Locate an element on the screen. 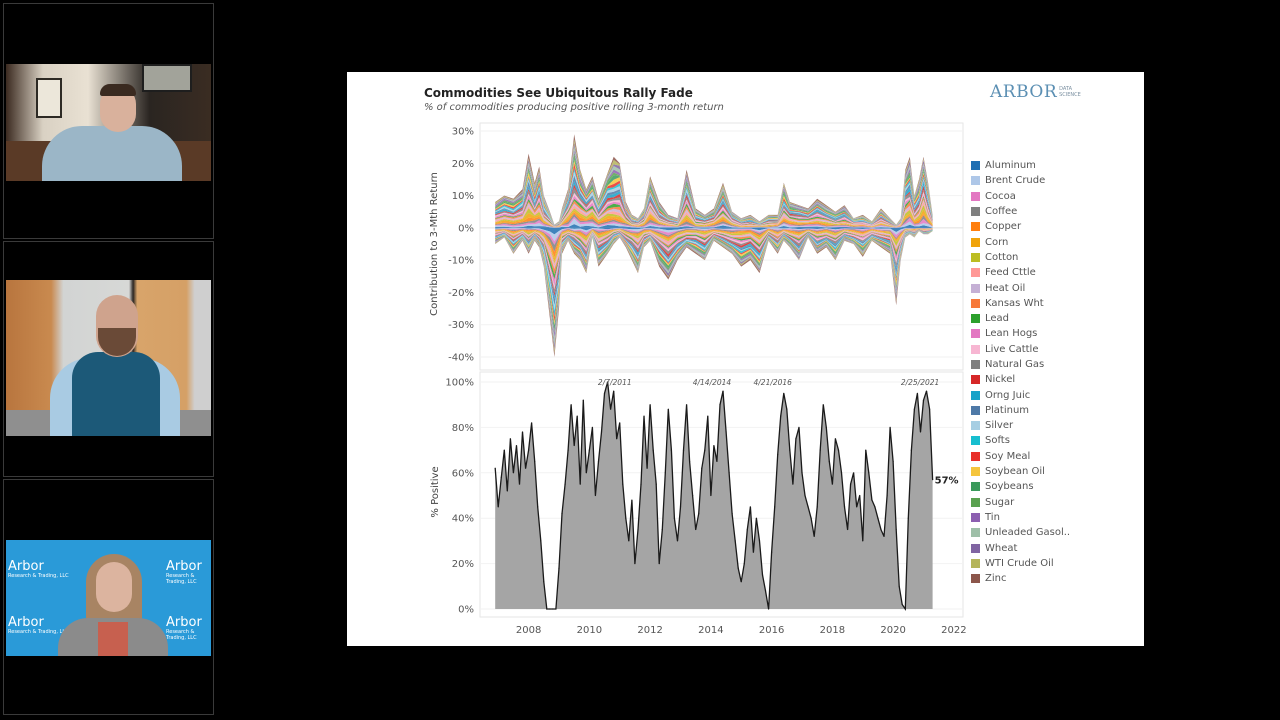  legend-label: Softs is located at coordinates (997, 441).